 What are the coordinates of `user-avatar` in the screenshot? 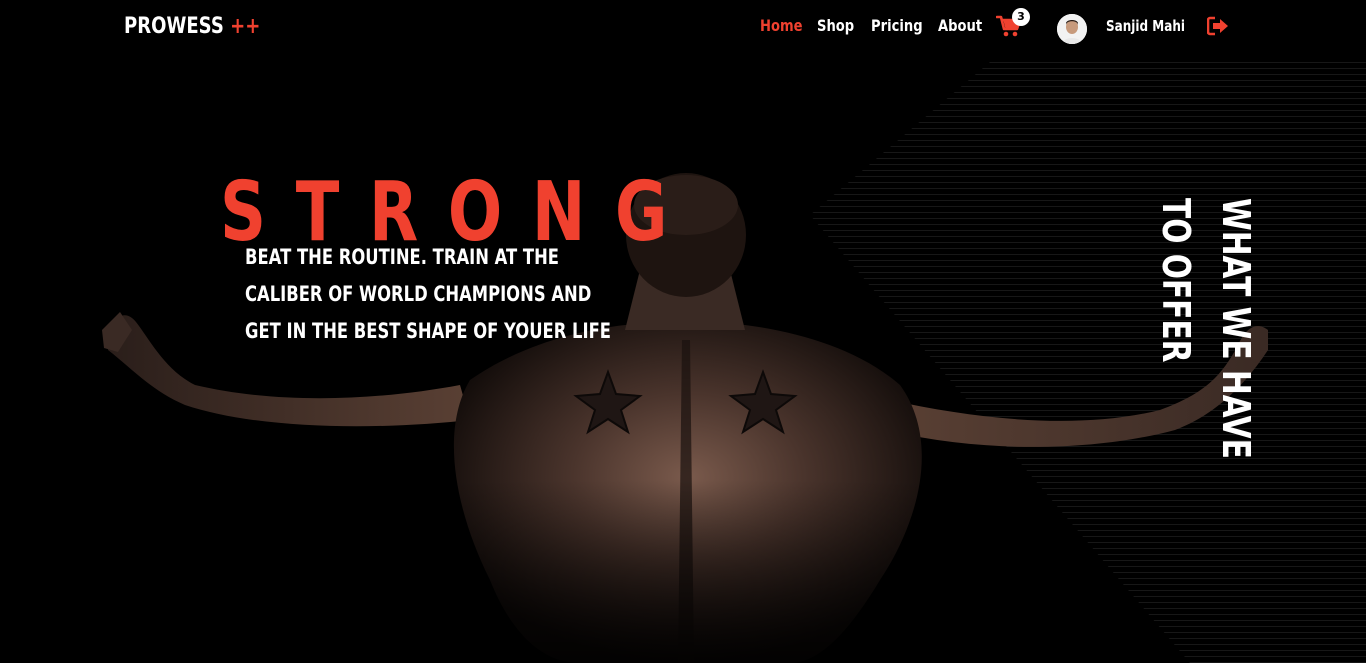 It's located at (1072, 29).